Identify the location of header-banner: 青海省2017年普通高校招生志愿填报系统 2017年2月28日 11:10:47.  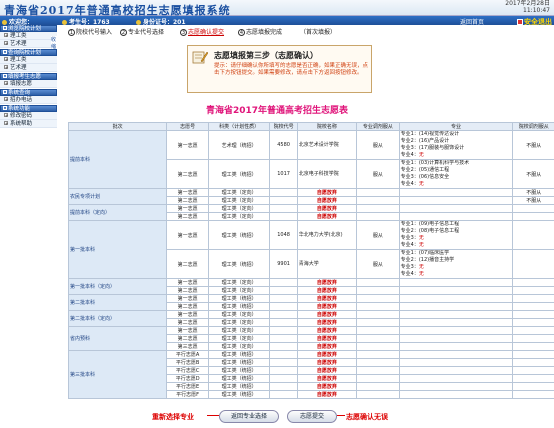
(277, 8).